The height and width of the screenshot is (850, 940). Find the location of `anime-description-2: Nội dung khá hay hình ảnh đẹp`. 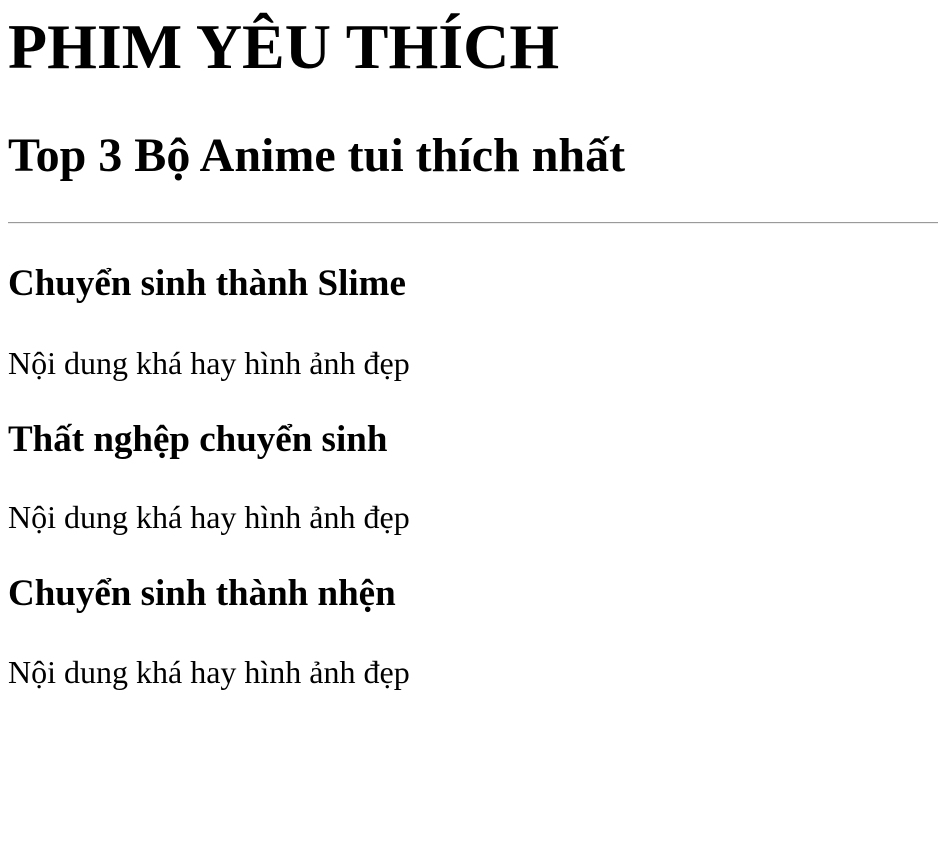

anime-description-2: Nội dung khá hay hình ảnh đẹp is located at coordinates (209, 517).